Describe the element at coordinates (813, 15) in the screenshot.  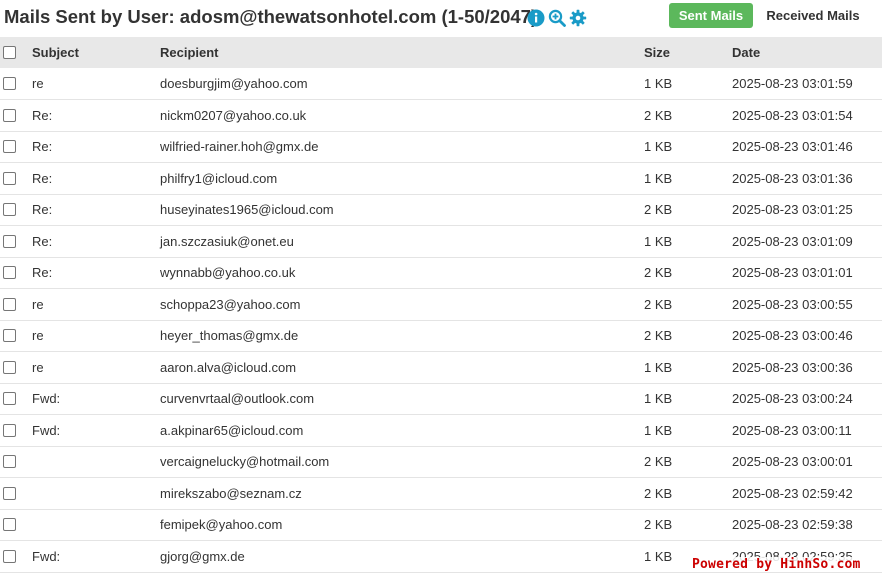
I see `received-mails-button: Received Mails` at that location.